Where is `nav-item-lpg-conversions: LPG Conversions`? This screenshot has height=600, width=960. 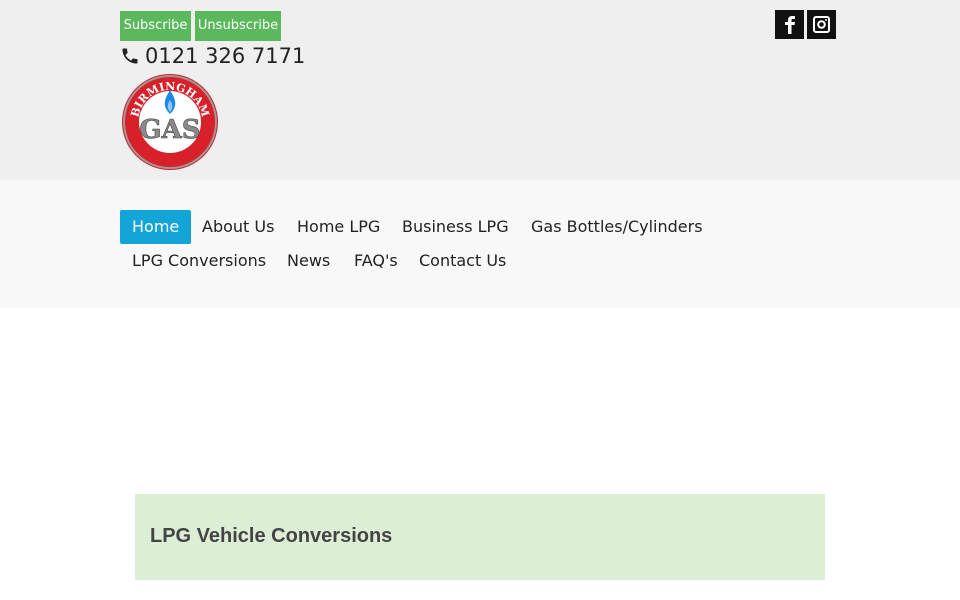
nav-item-lpg-conversions: LPG Conversions is located at coordinates (199, 261).